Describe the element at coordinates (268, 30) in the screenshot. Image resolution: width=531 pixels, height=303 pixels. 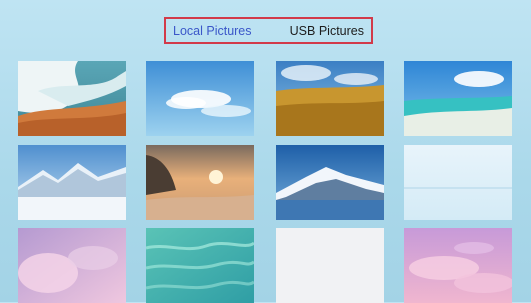
I see `picture-source-tabs: Local Pictures USB Pictures` at that location.